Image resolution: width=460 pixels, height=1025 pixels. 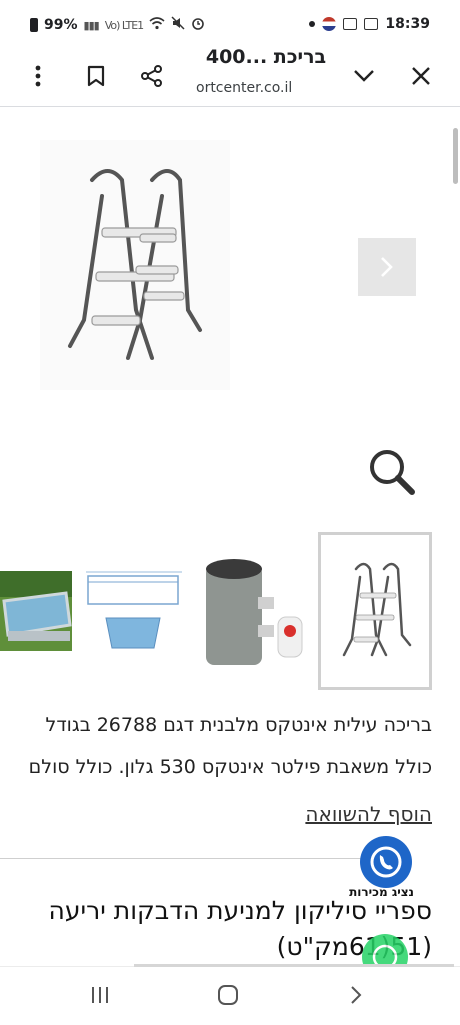 I want to click on whatsapp-support-button, so click(x=386, y=862).